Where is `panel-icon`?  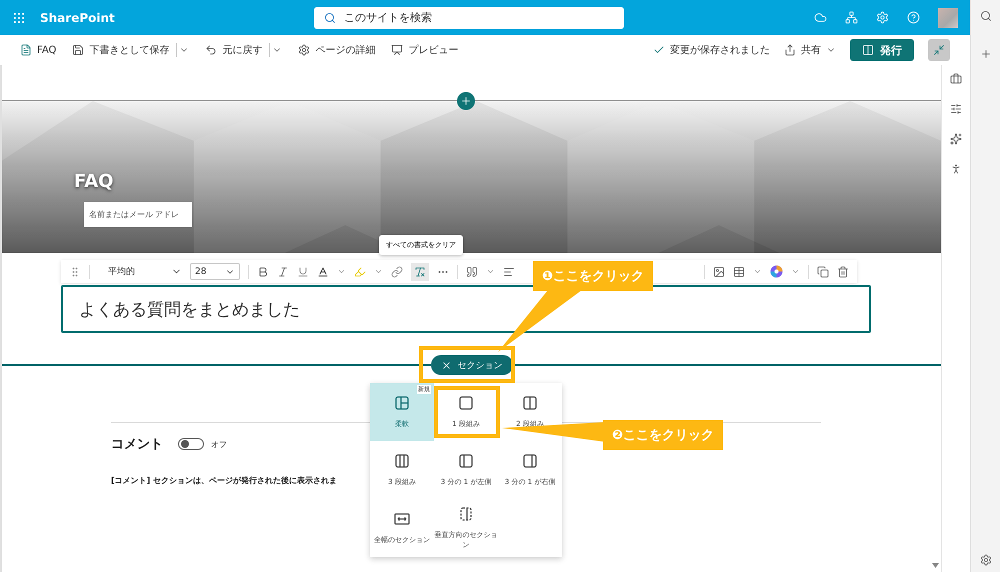
panel-icon is located at coordinates (868, 50).